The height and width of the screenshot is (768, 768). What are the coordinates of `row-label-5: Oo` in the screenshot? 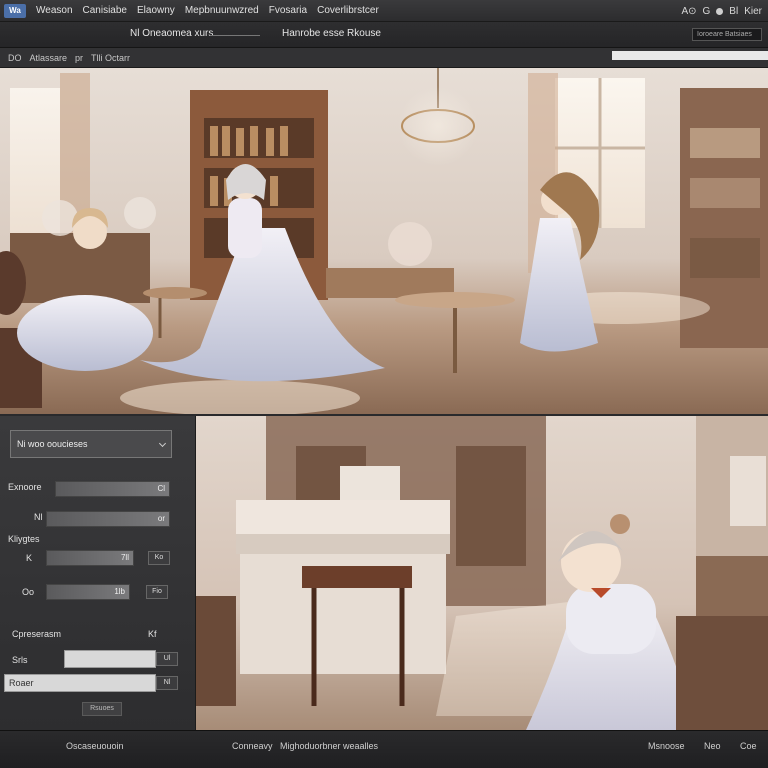 It's located at (28, 592).